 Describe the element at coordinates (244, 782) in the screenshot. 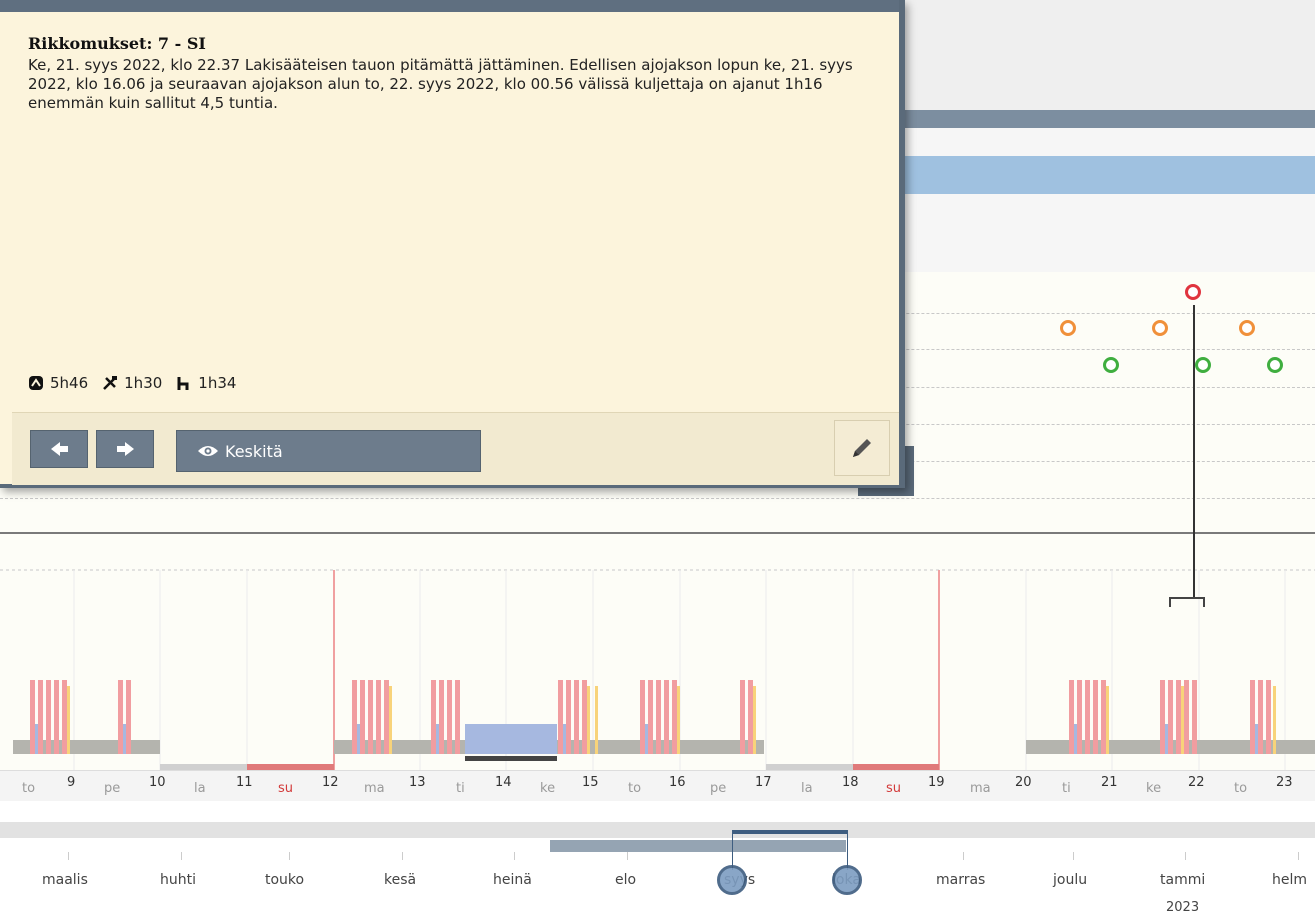

I see `date-label: 11` at that location.